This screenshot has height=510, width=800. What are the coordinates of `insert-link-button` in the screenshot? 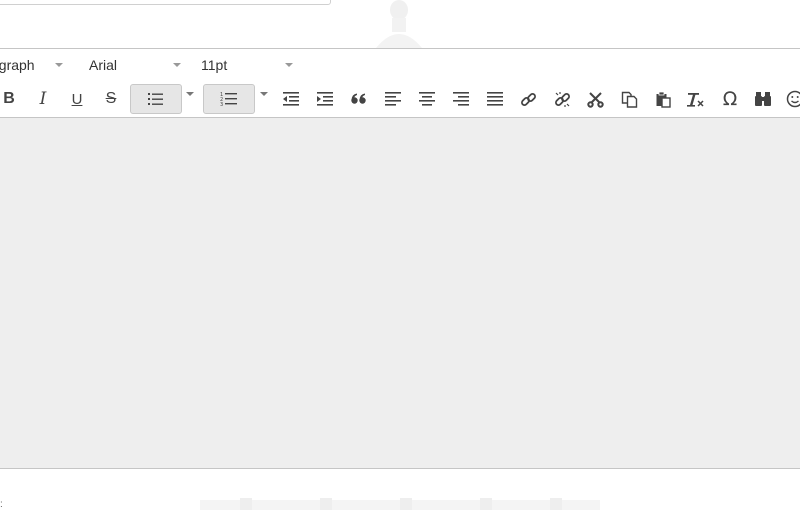 It's located at (528, 99).